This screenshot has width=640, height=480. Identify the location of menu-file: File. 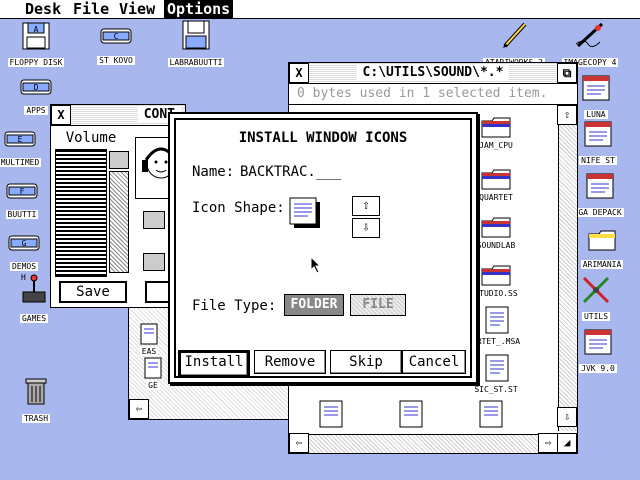
(91, 9).